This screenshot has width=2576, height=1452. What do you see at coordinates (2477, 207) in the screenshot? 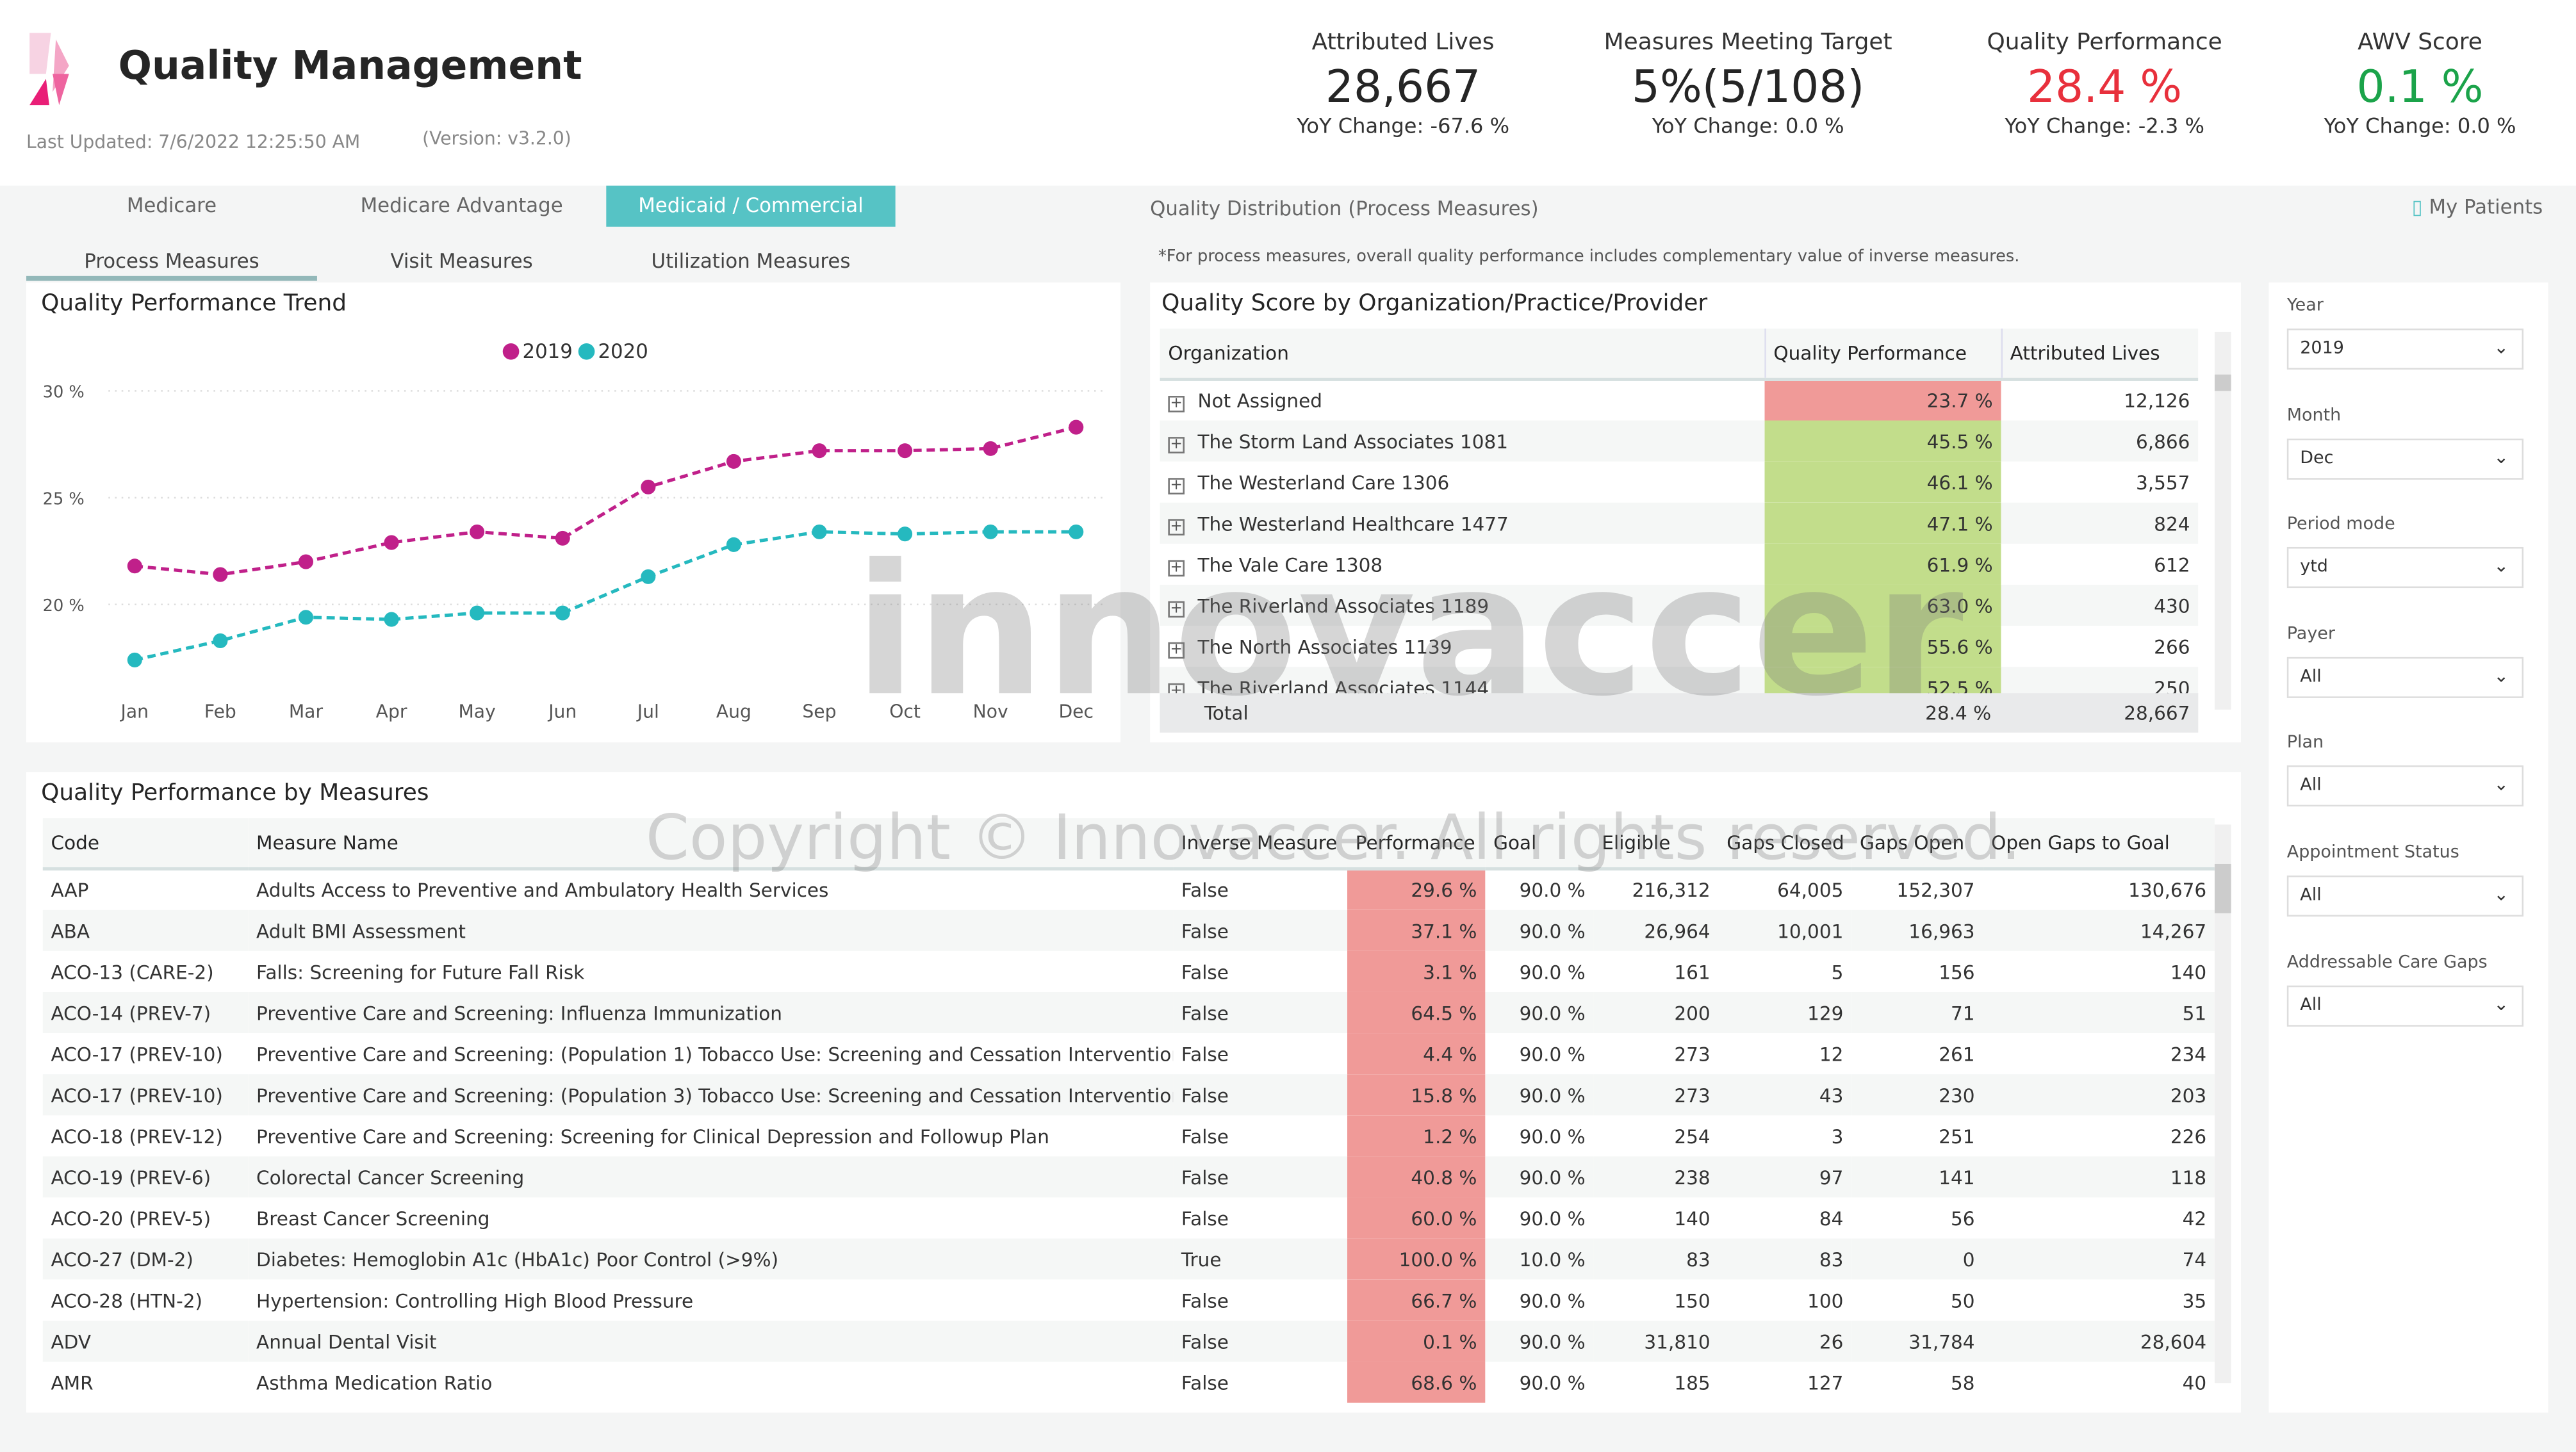
I see `my-patients-button: ▯ My Patients` at bounding box center [2477, 207].